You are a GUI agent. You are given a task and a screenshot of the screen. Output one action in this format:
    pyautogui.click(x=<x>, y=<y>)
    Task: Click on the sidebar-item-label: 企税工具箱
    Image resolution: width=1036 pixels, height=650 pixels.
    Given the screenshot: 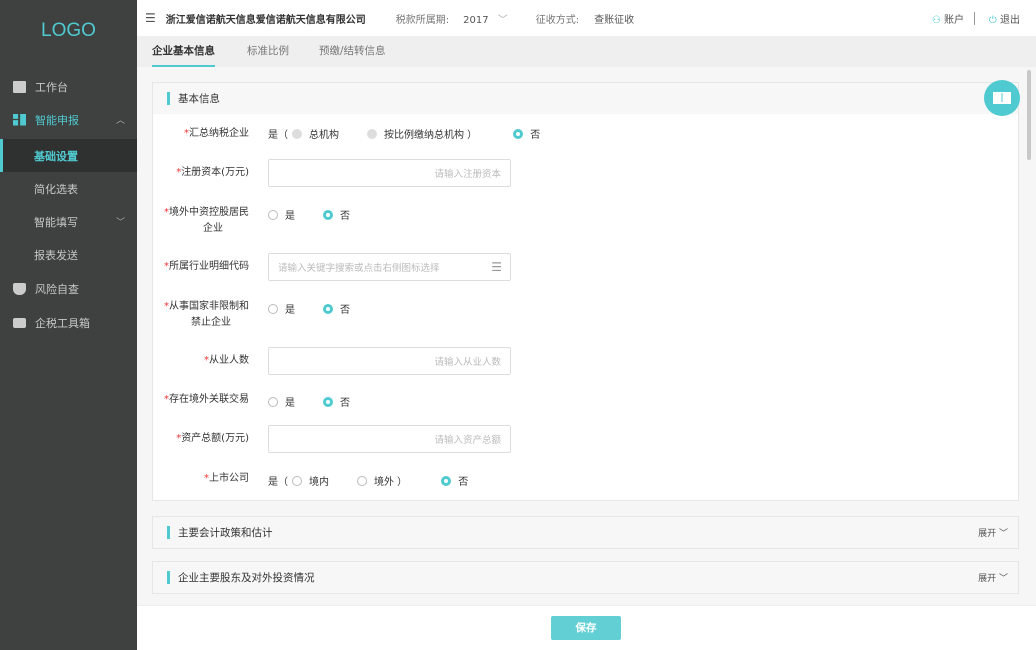 What is the action you would take?
    pyautogui.click(x=62, y=323)
    